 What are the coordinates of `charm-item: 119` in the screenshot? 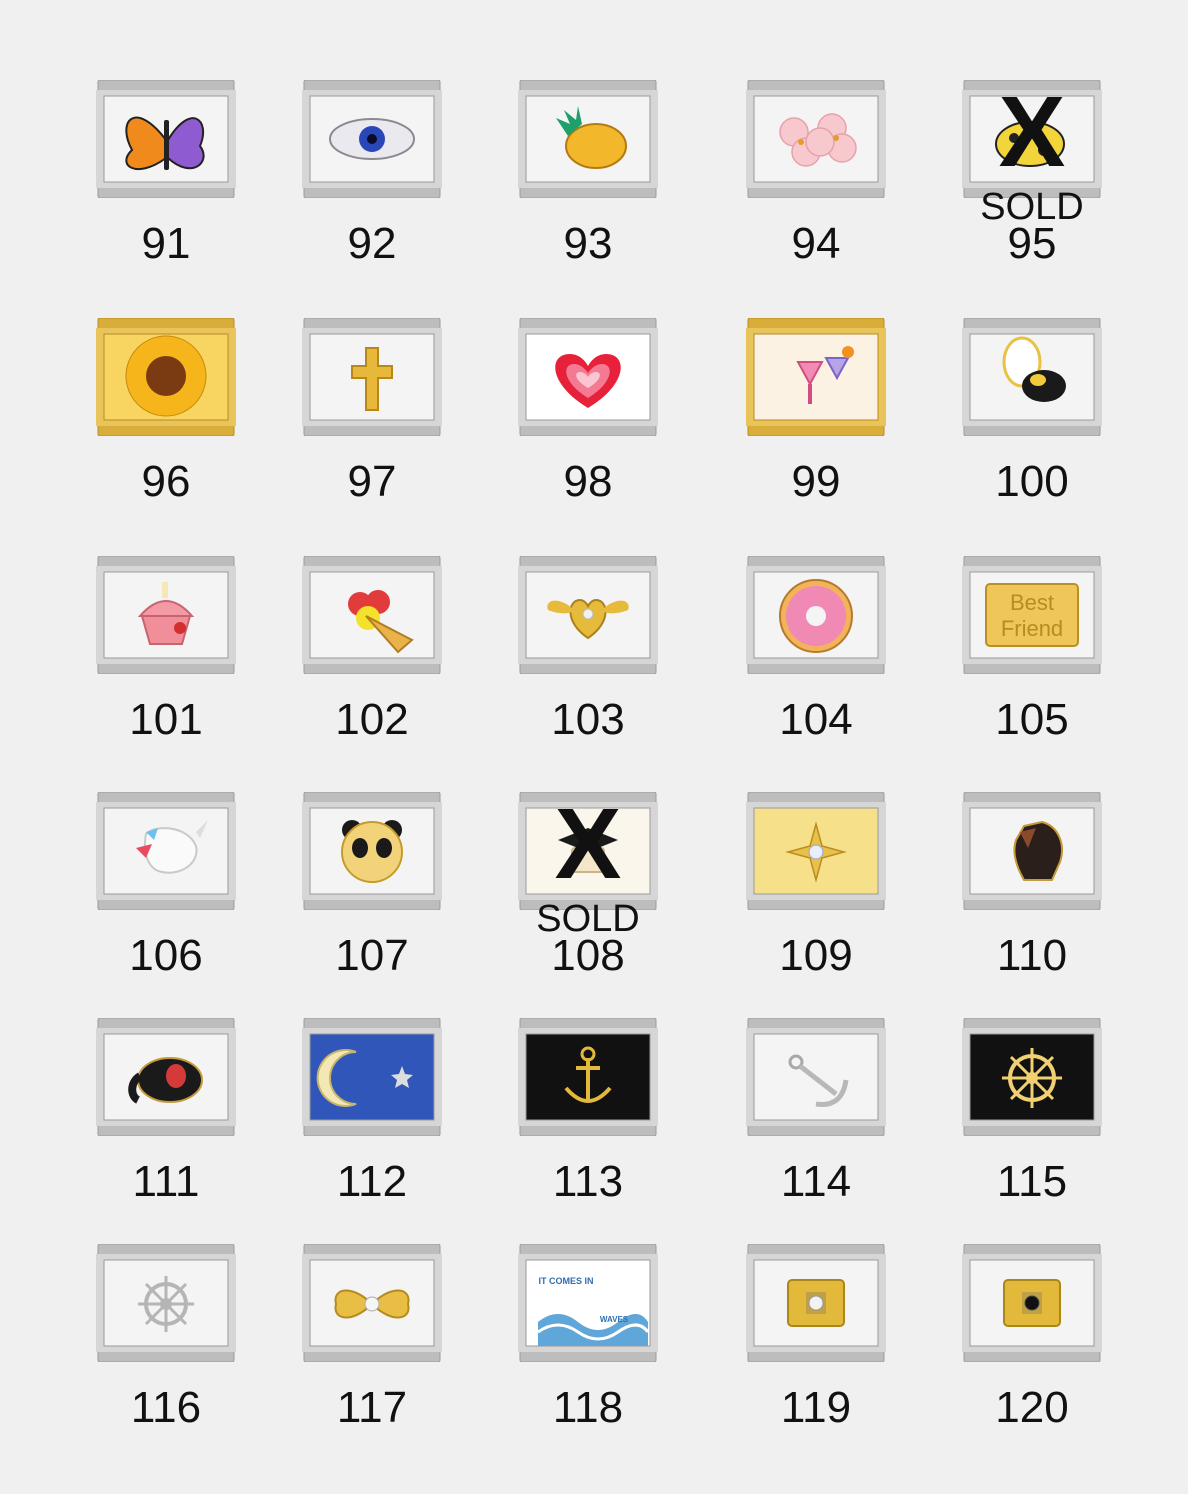 It's located at (816, 1359).